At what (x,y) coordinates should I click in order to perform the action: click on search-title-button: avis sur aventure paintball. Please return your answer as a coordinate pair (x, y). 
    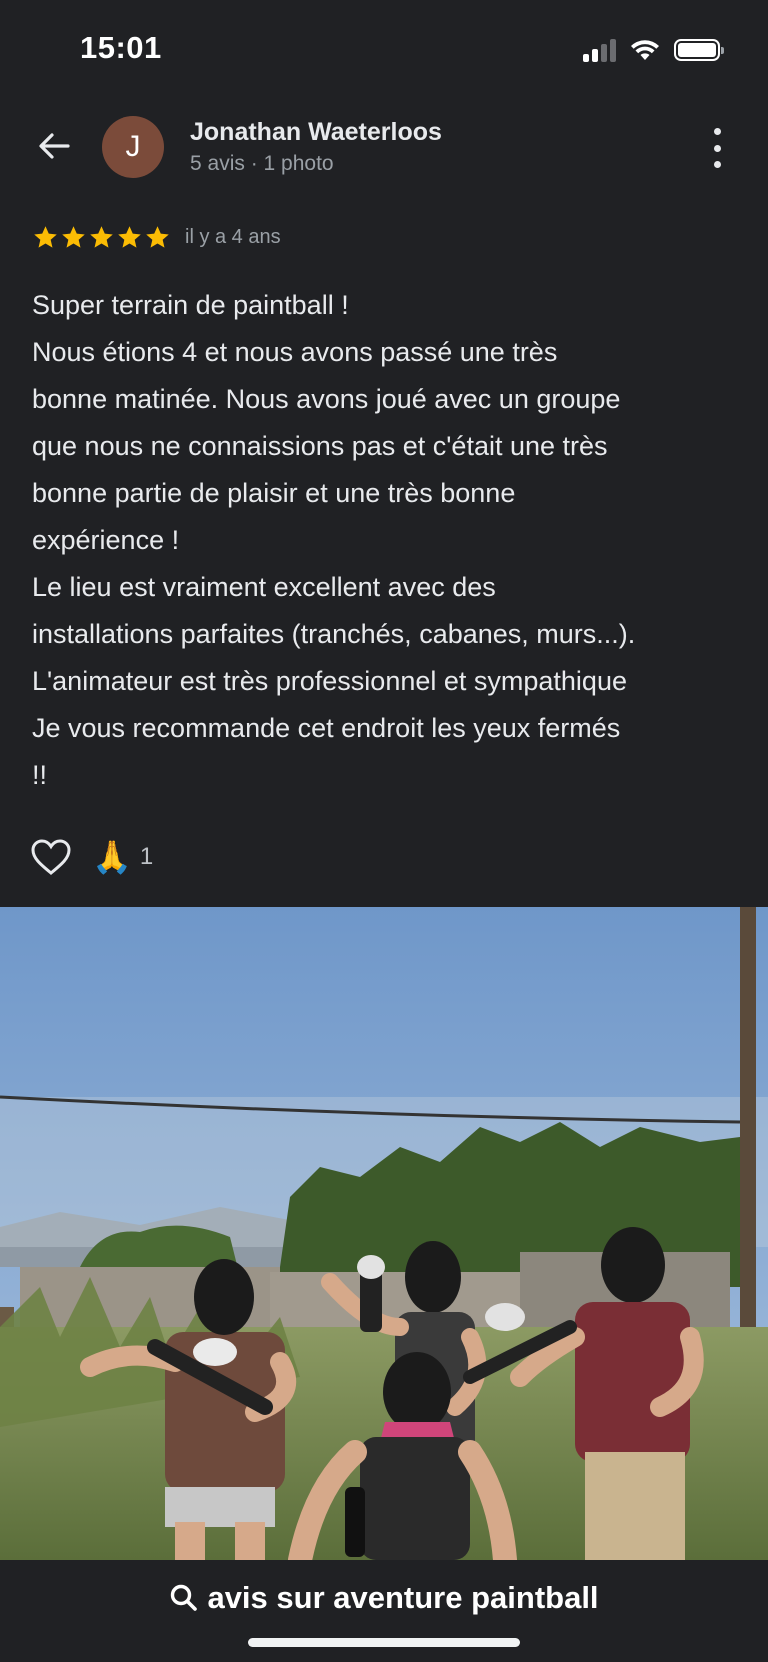
    Looking at the image, I should click on (384, 1598).